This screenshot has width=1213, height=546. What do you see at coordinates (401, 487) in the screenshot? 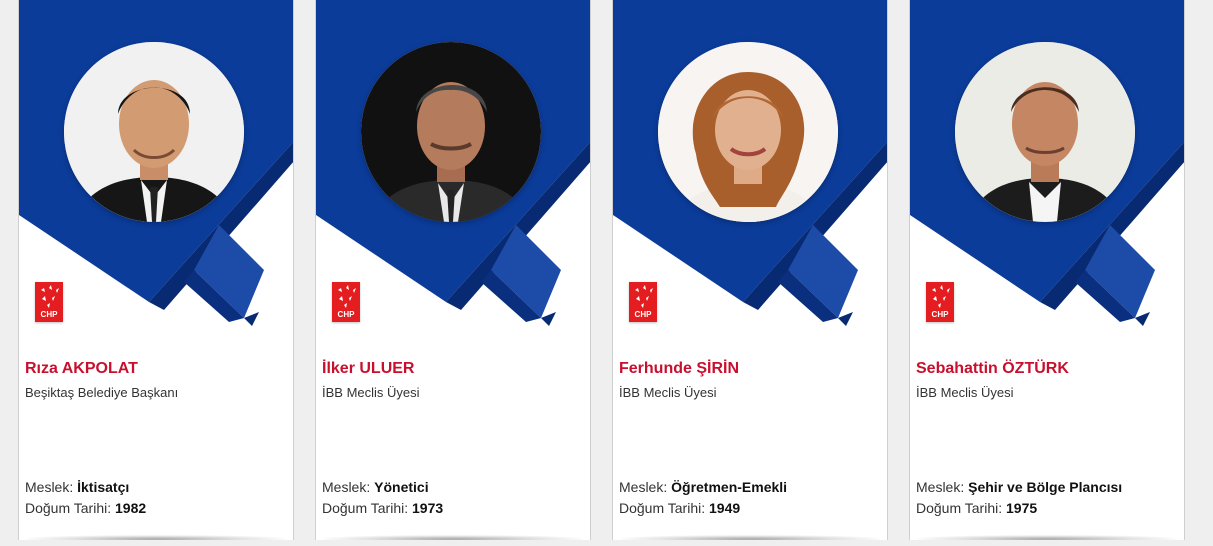
I see `job-value: Yönetici` at bounding box center [401, 487].